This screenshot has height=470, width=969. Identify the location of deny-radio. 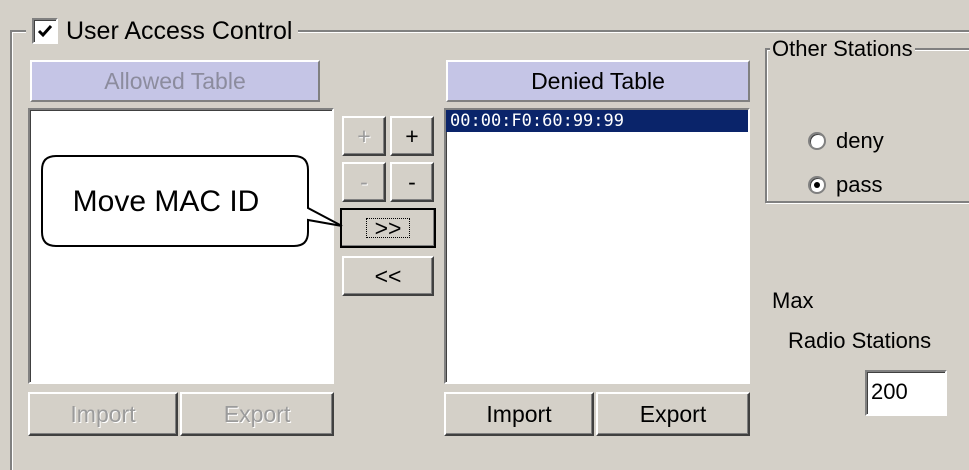
(817, 141).